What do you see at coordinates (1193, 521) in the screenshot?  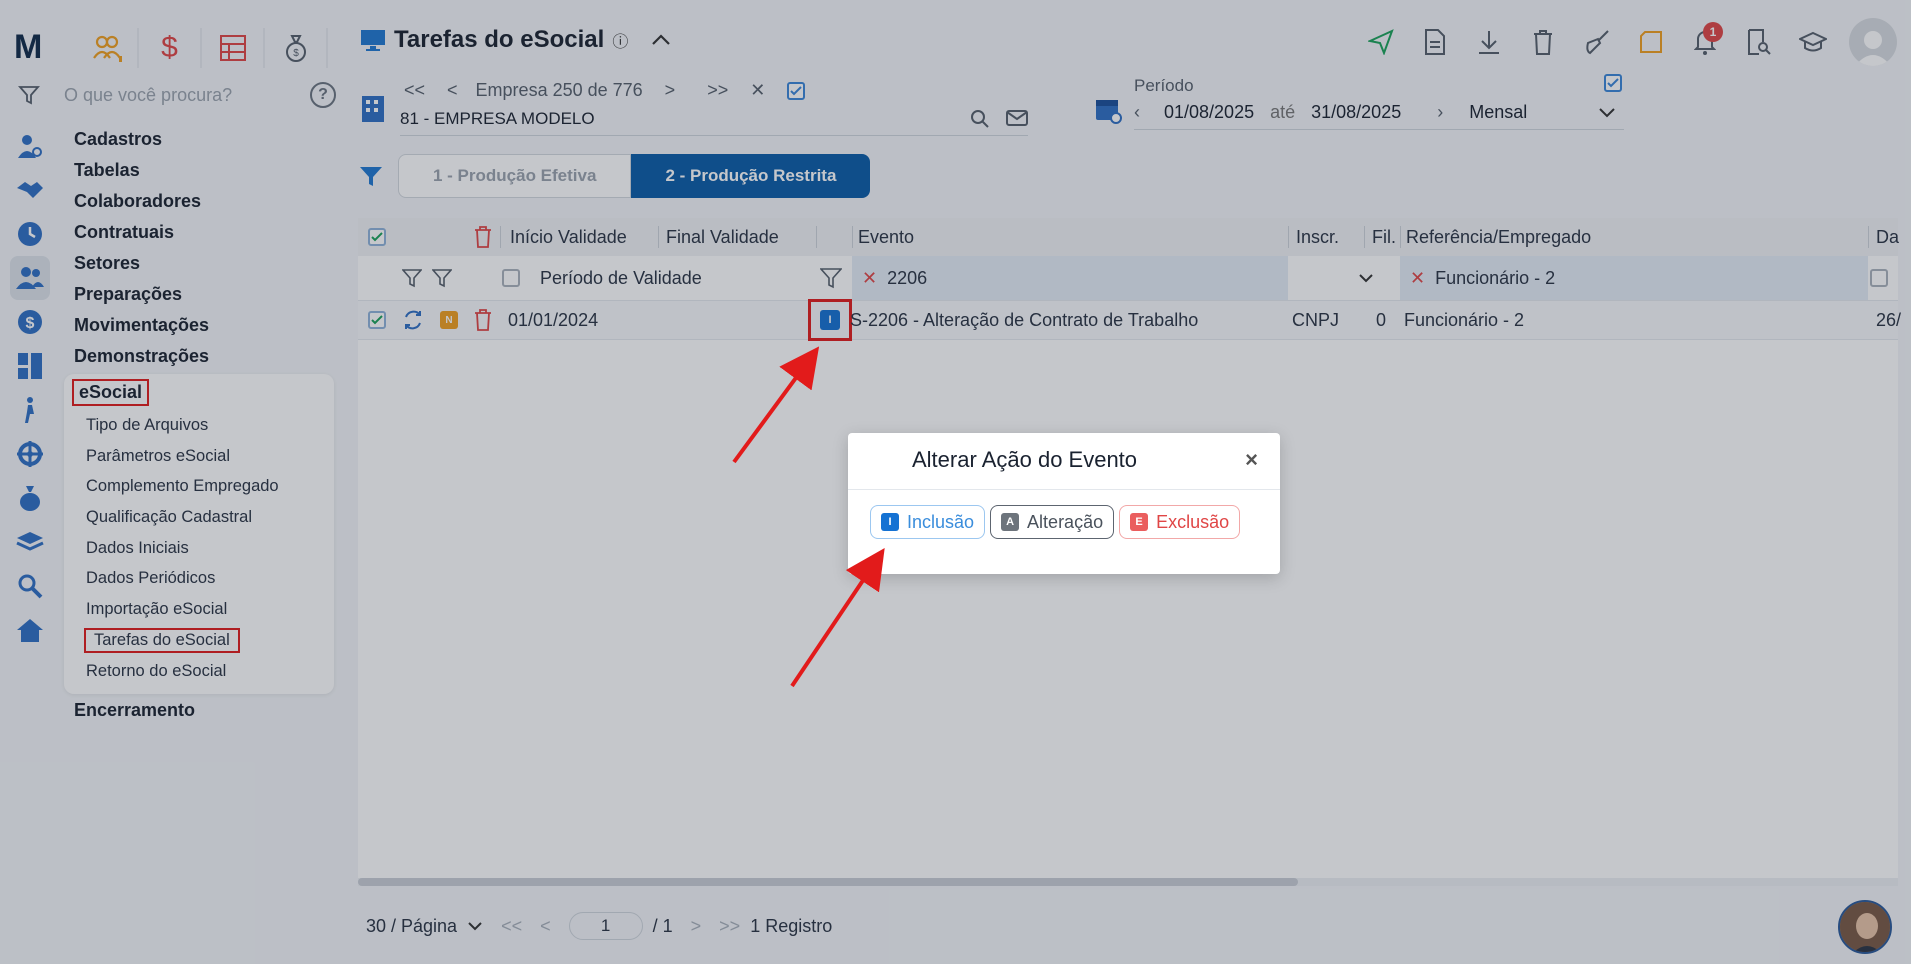 I see `exclusao-label: Exclusão` at bounding box center [1193, 521].